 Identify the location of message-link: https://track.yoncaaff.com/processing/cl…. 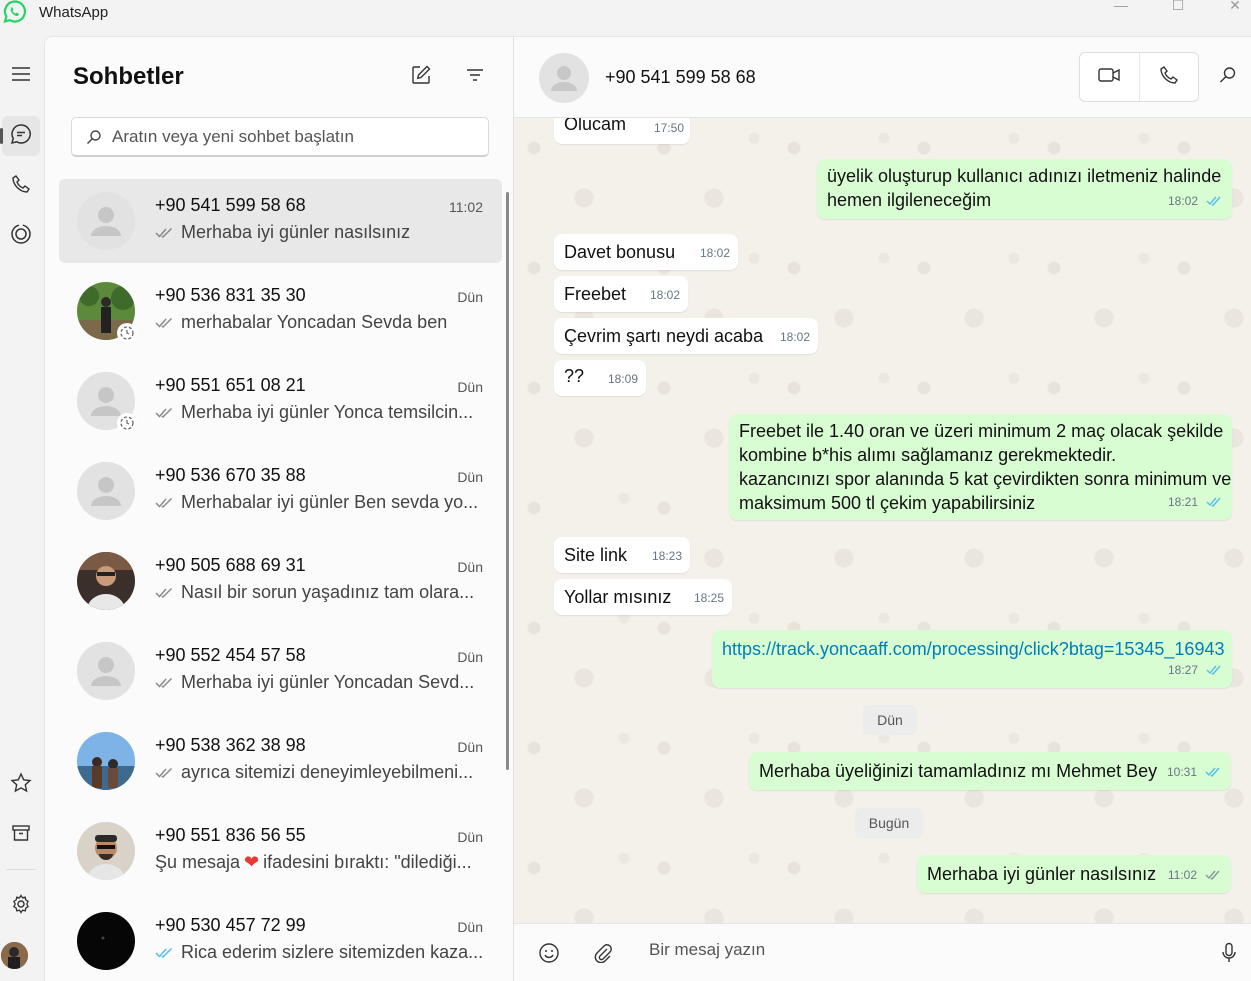
(973, 649).